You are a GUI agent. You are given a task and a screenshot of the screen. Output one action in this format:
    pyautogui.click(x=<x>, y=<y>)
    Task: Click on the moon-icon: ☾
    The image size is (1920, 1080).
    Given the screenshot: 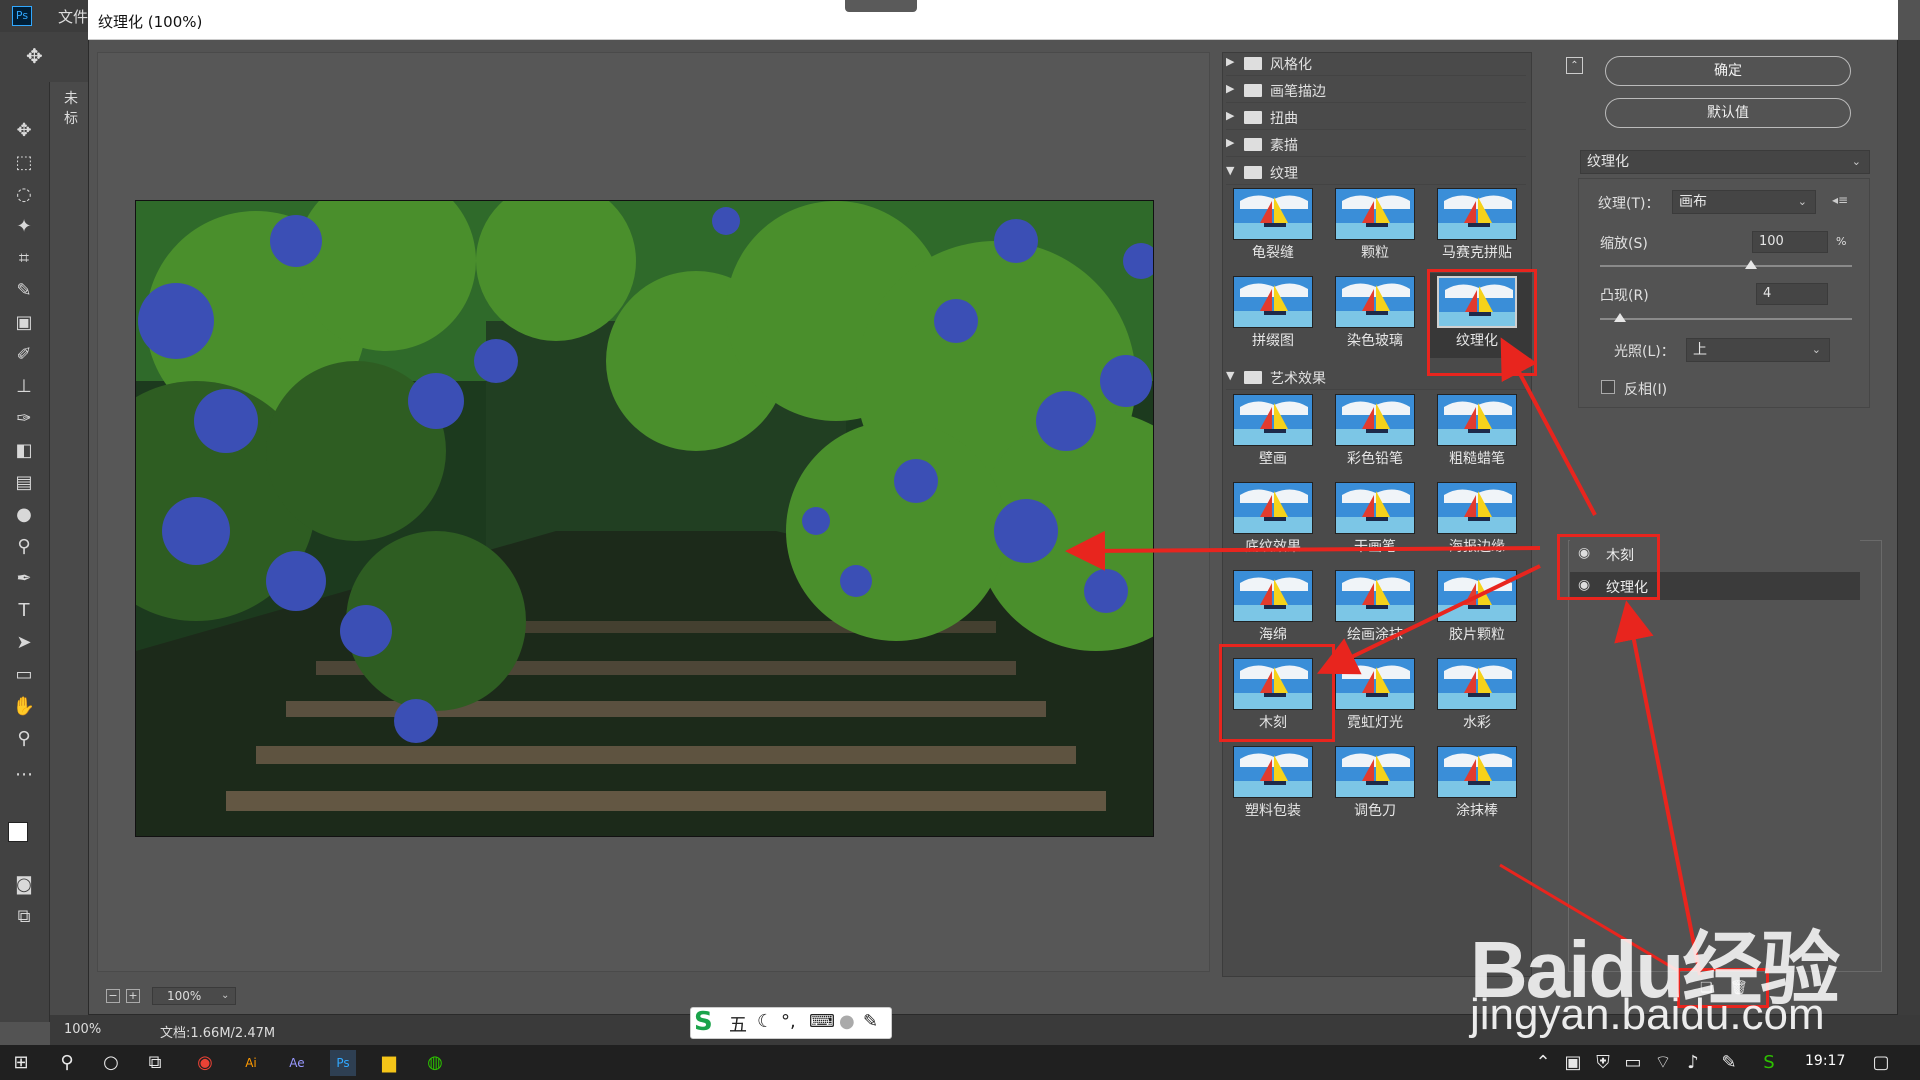 What is the action you would take?
    pyautogui.click(x=765, y=1021)
    